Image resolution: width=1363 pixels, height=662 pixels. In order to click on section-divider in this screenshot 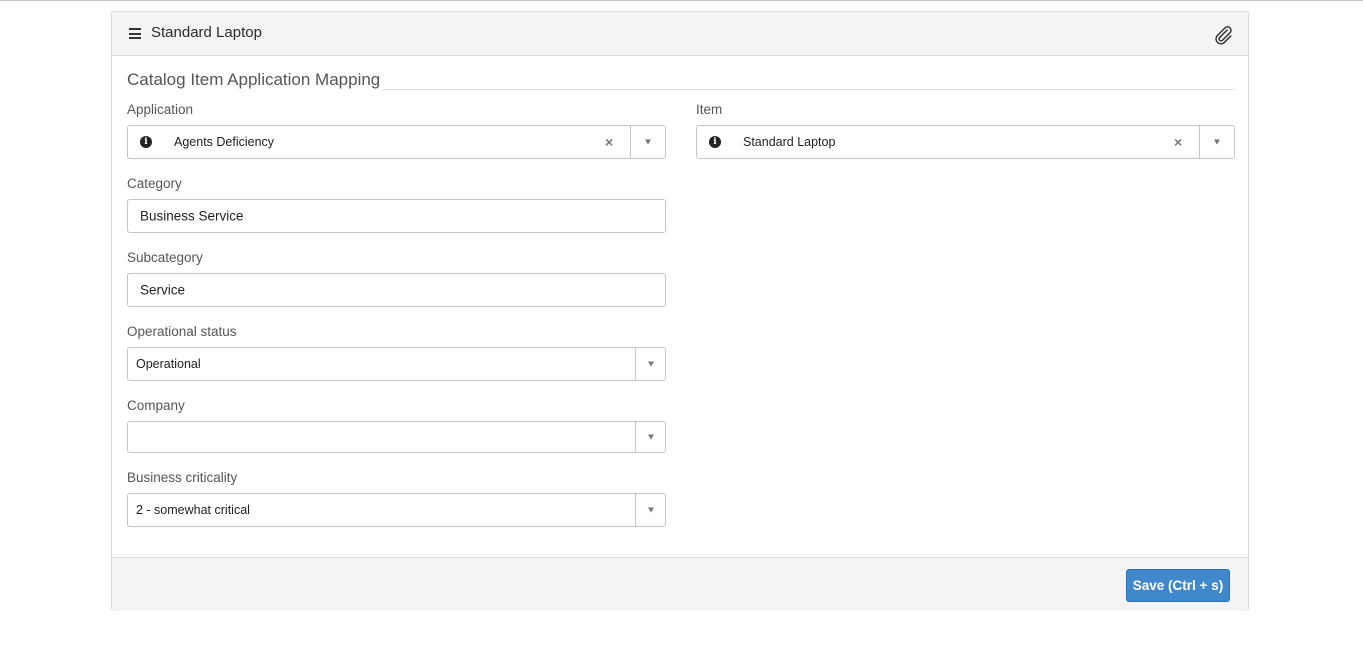, I will do `click(808, 89)`.